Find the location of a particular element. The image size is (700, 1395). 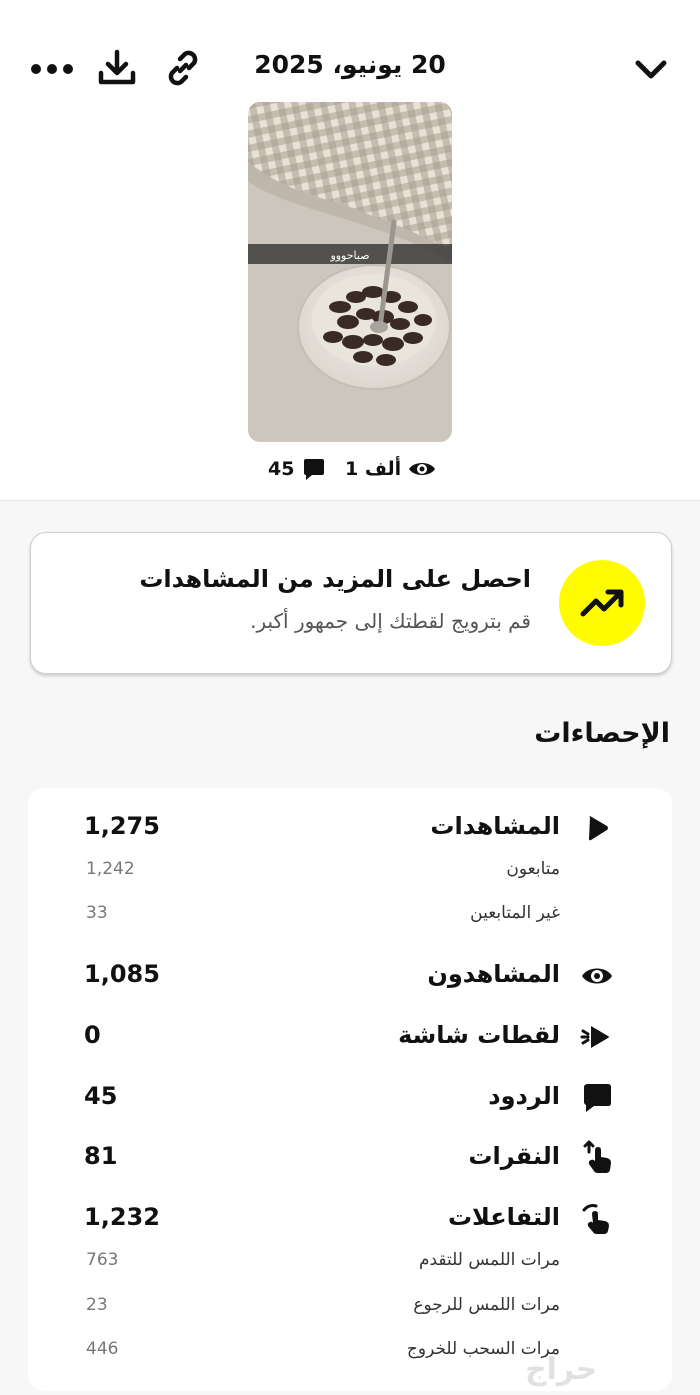

screenshot-icon is located at coordinates (594, 1037).